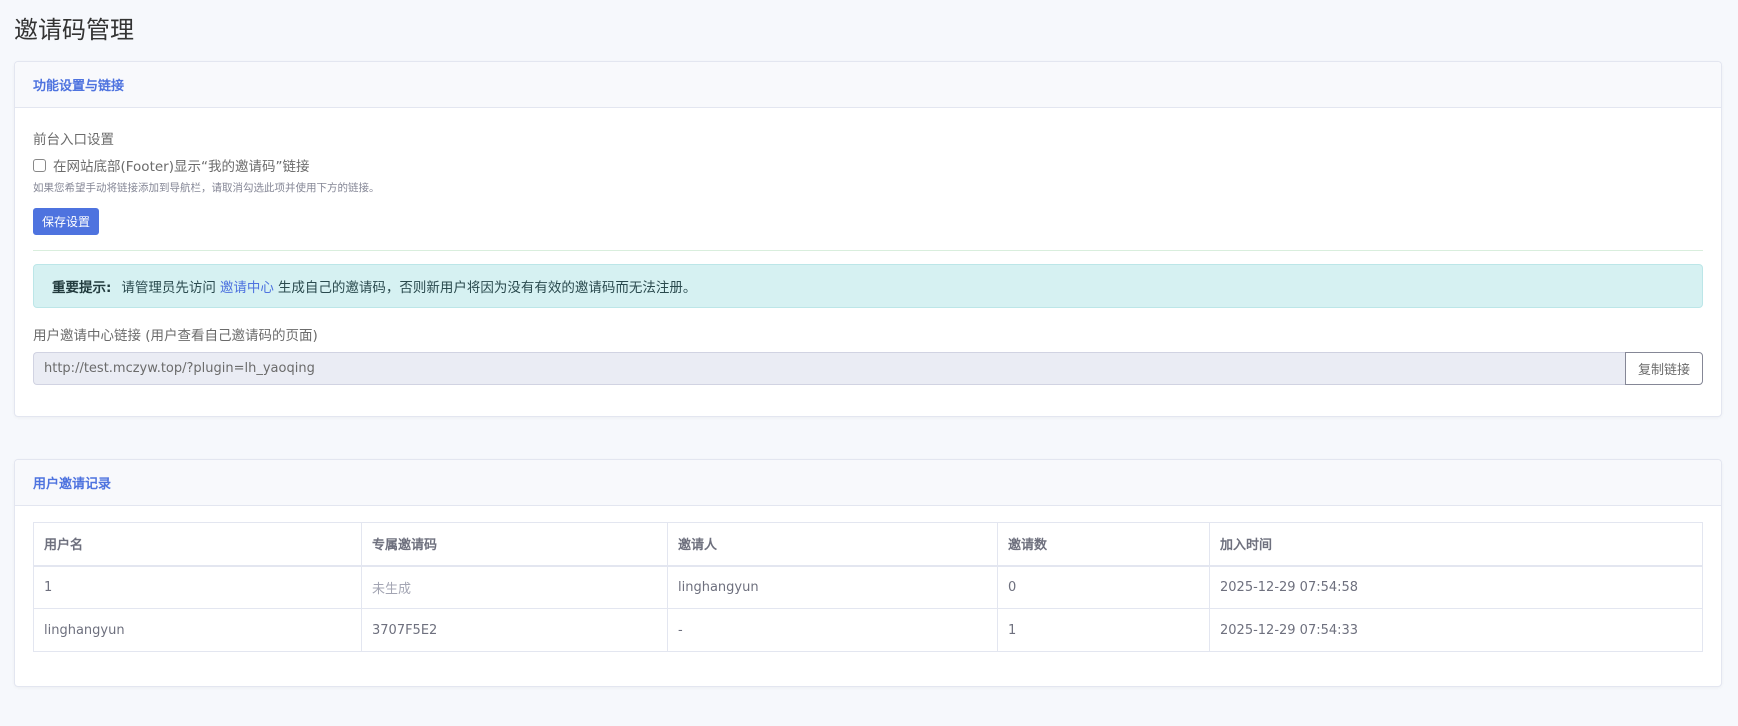 The image size is (1738, 726). Describe the element at coordinates (1456, 587) in the screenshot. I see `cell-join-time: 2025-12-29 07:54:58` at that location.